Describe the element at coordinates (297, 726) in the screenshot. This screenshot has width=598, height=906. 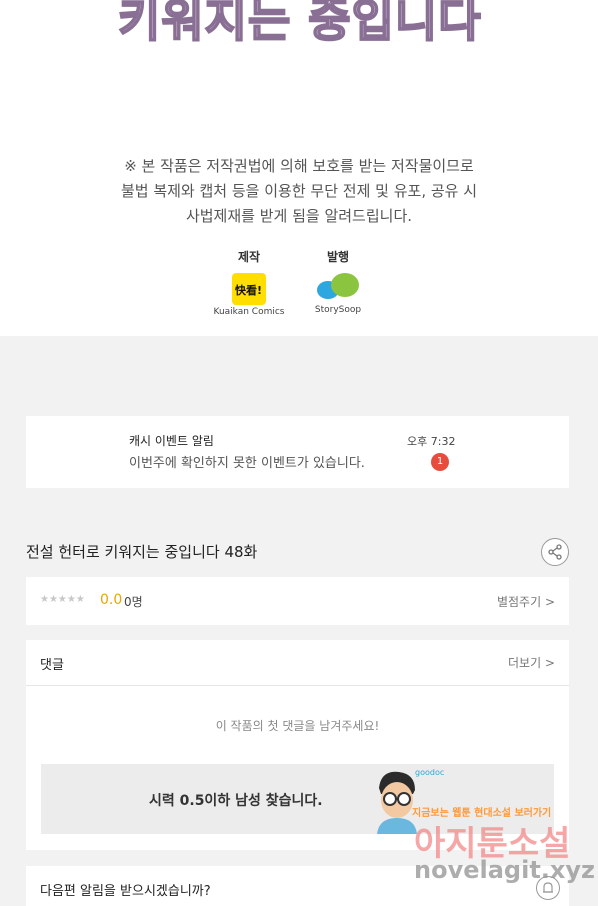
I see `comments-empty-message: 이 작품의 첫 댓글을 남겨주세요!` at that location.